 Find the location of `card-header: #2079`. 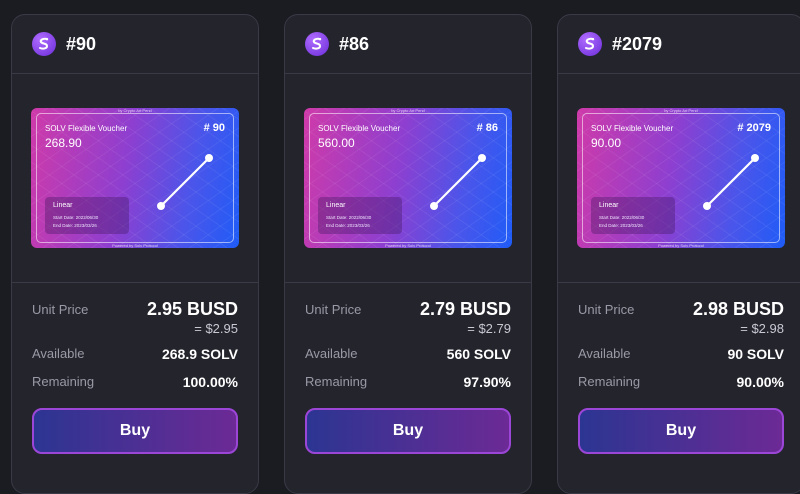

card-header: #2079 is located at coordinates (679, 44).